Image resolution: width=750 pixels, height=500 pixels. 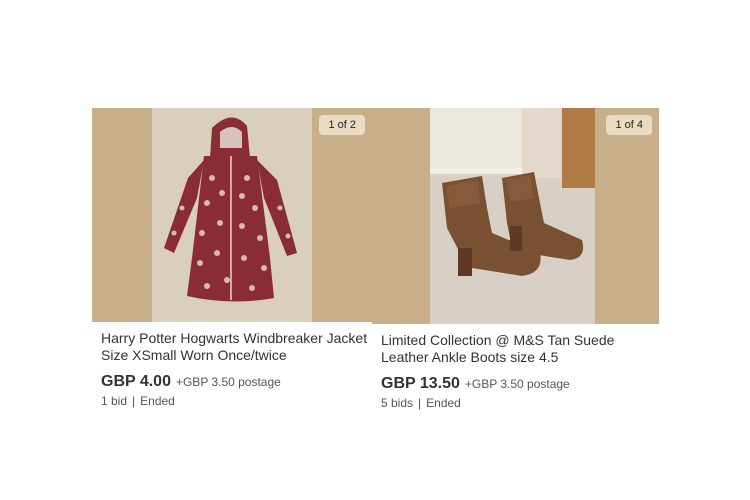 I want to click on listing-price: GBP 4.00, so click(x=136, y=381).